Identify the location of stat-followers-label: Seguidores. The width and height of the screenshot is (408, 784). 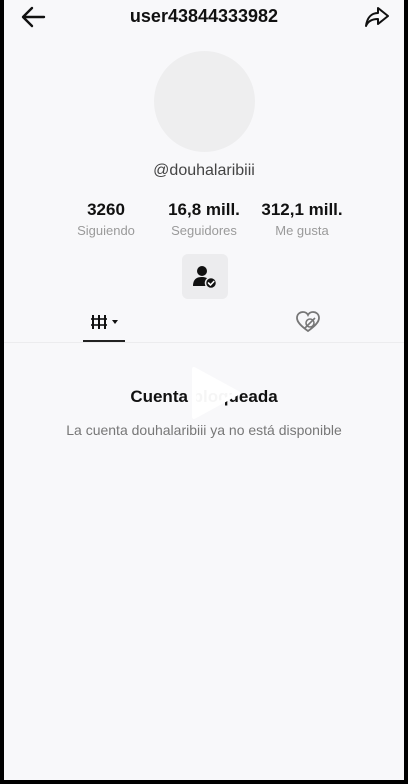
(204, 230).